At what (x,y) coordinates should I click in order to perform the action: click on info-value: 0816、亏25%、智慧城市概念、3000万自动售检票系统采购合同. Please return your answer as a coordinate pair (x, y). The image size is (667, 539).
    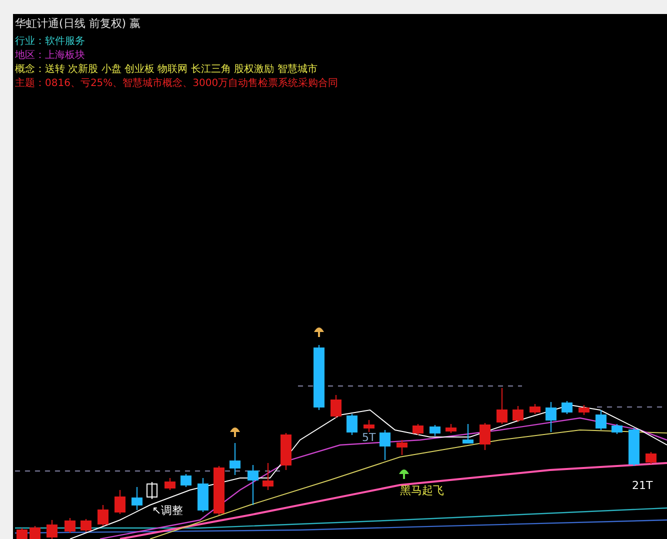
    Looking at the image, I should click on (191, 83).